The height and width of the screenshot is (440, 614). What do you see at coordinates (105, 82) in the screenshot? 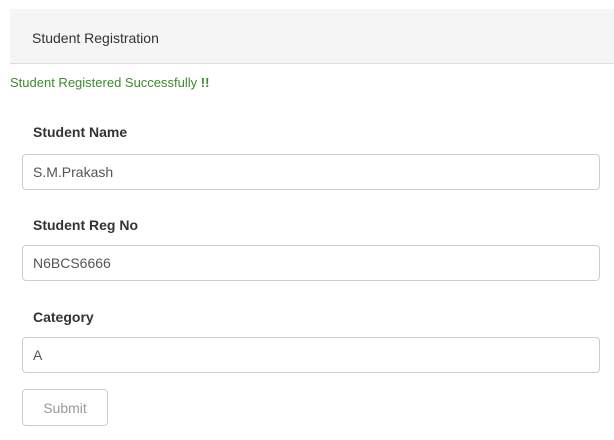
I see `success-message-text: Student Registered Successfully` at bounding box center [105, 82].